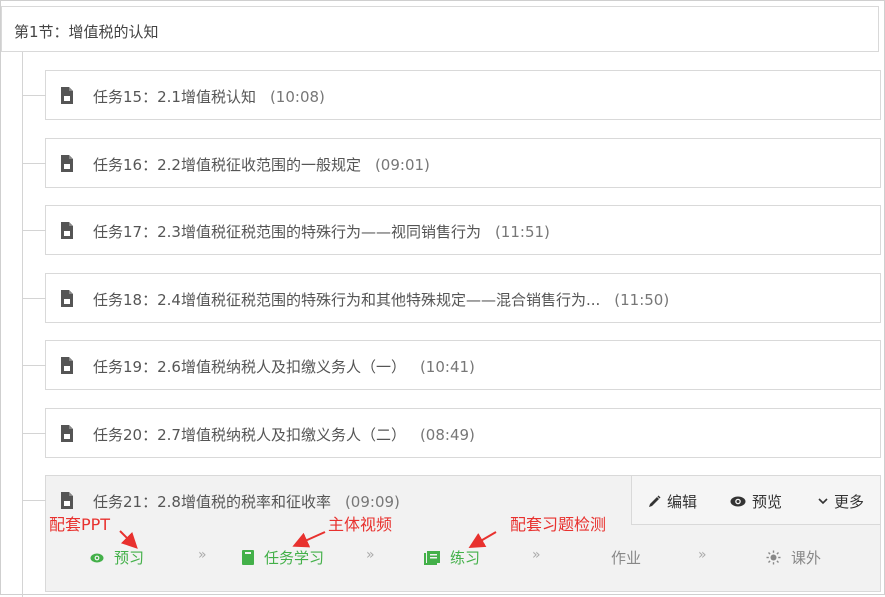 The image size is (885, 597). What do you see at coordinates (482, 540) in the screenshot?
I see `annotation-arrow-quiz` at bounding box center [482, 540].